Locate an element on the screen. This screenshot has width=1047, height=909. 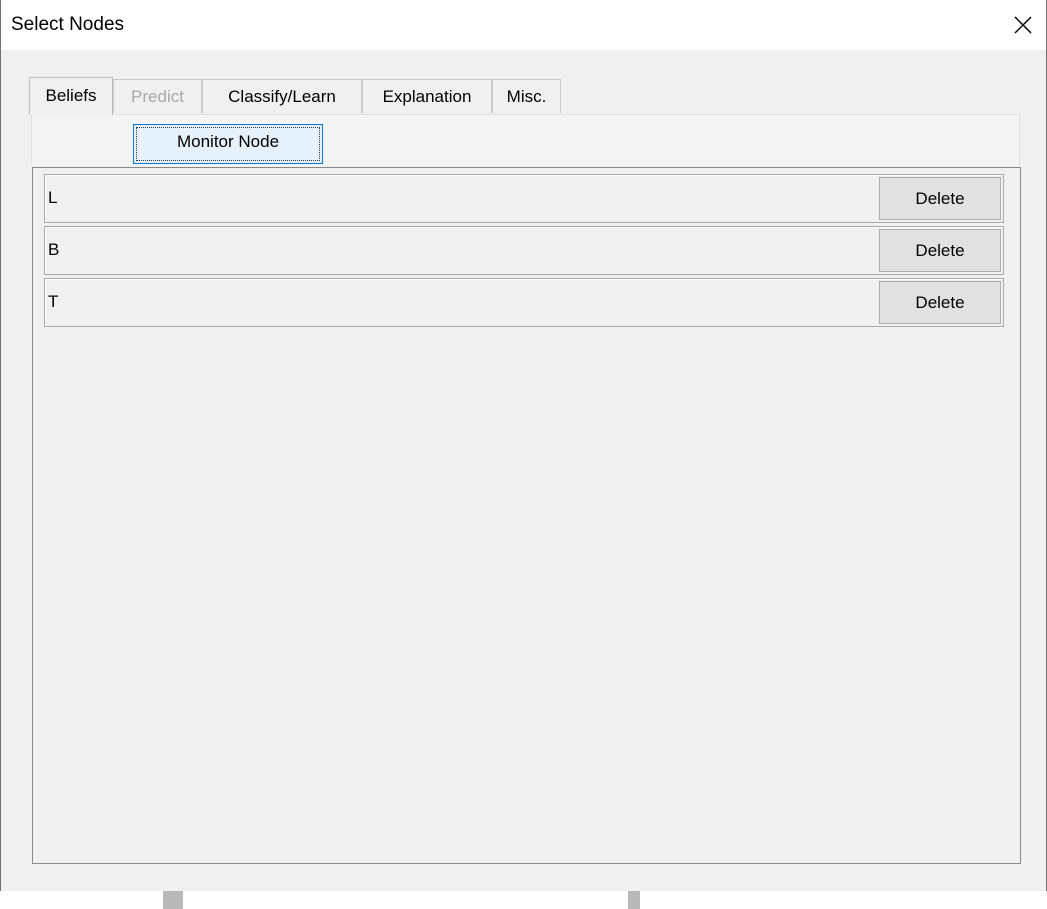
node-name: T is located at coordinates (53, 301).